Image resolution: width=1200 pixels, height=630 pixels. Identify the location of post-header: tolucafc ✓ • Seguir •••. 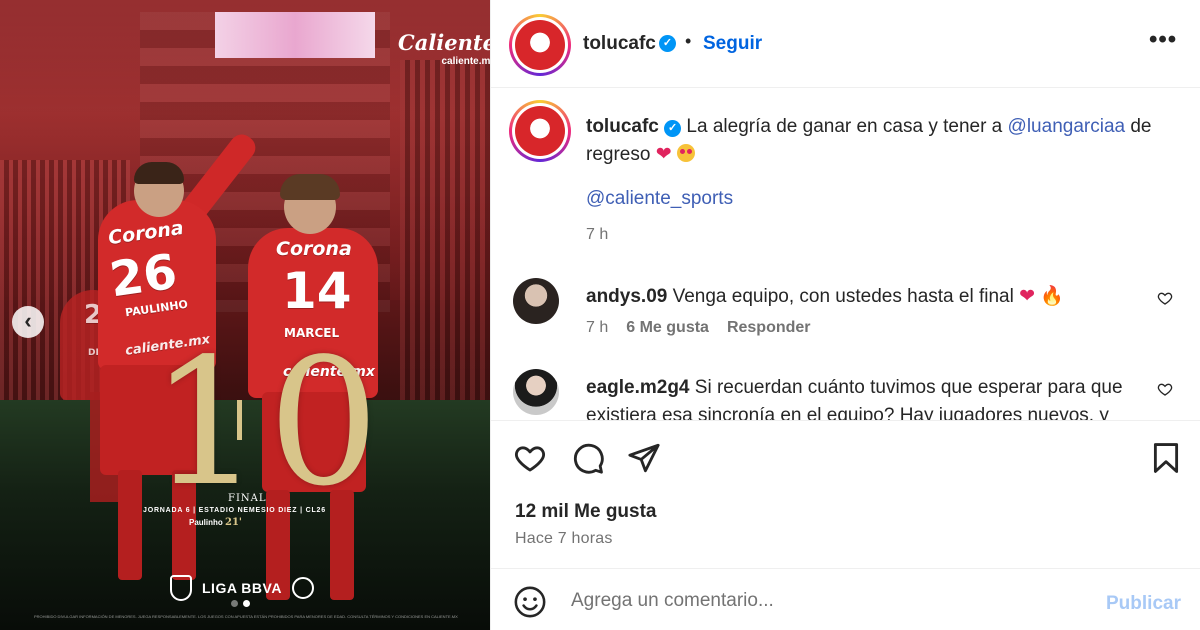
(845, 44).